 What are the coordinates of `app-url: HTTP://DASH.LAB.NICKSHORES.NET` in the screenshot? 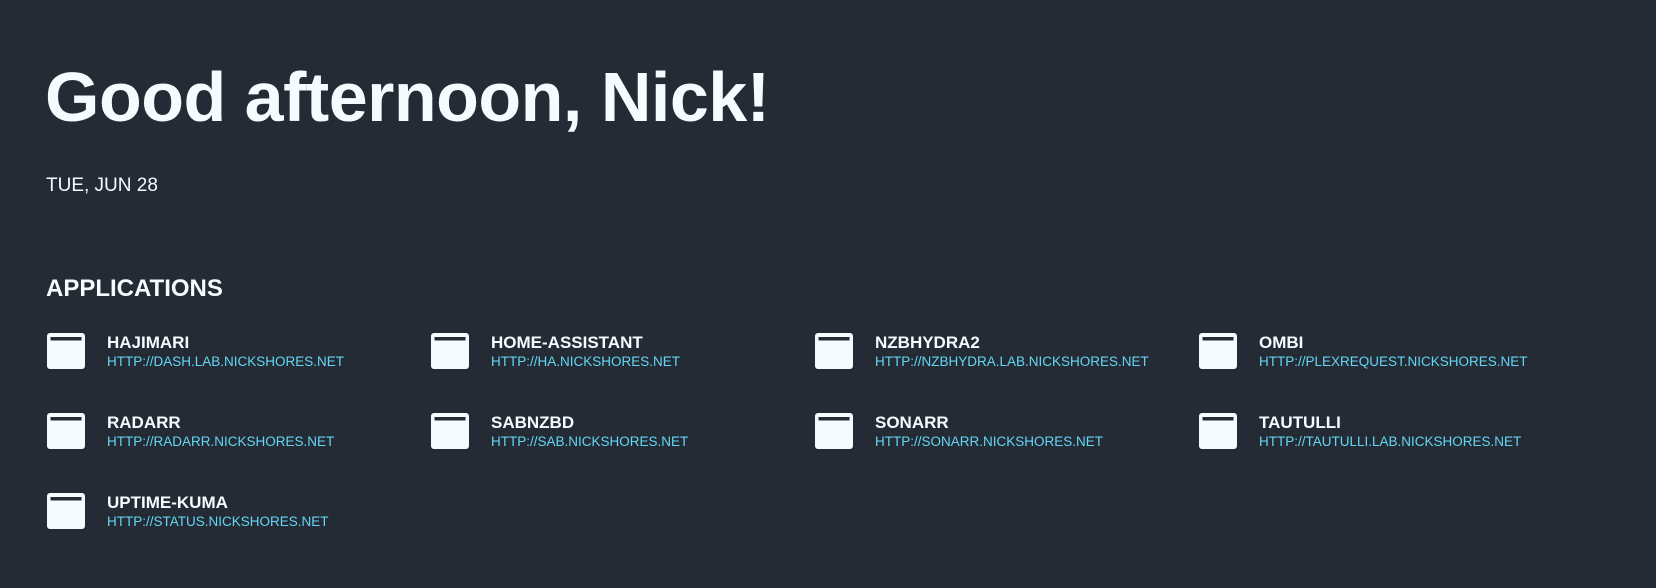 It's located at (226, 361).